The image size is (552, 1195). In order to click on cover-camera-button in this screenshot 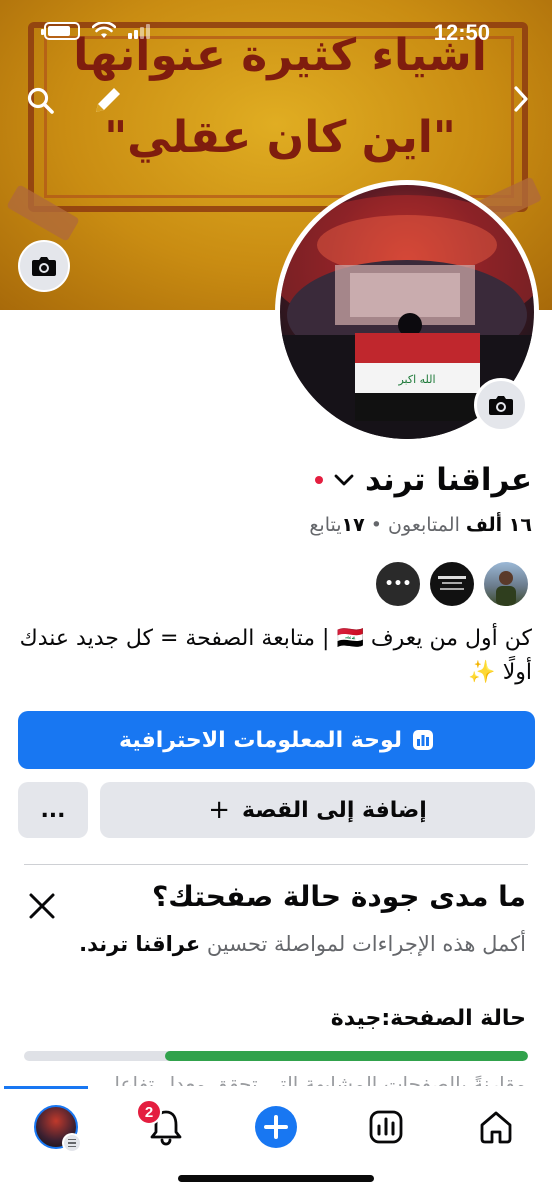, I will do `click(44, 266)`.